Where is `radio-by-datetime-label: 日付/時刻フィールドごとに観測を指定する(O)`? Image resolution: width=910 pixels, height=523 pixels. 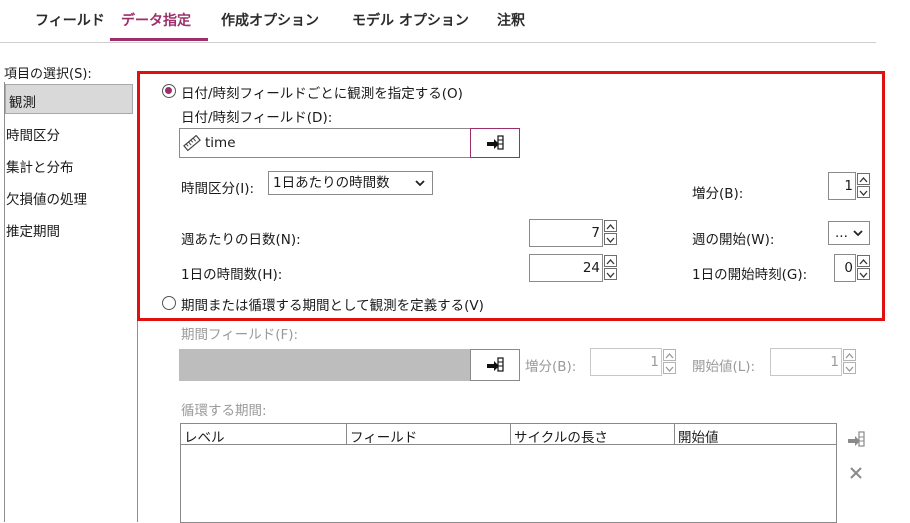 radio-by-datetime-label: 日付/時刻フィールドごとに観測を指定する(O) is located at coordinates (322, 94).